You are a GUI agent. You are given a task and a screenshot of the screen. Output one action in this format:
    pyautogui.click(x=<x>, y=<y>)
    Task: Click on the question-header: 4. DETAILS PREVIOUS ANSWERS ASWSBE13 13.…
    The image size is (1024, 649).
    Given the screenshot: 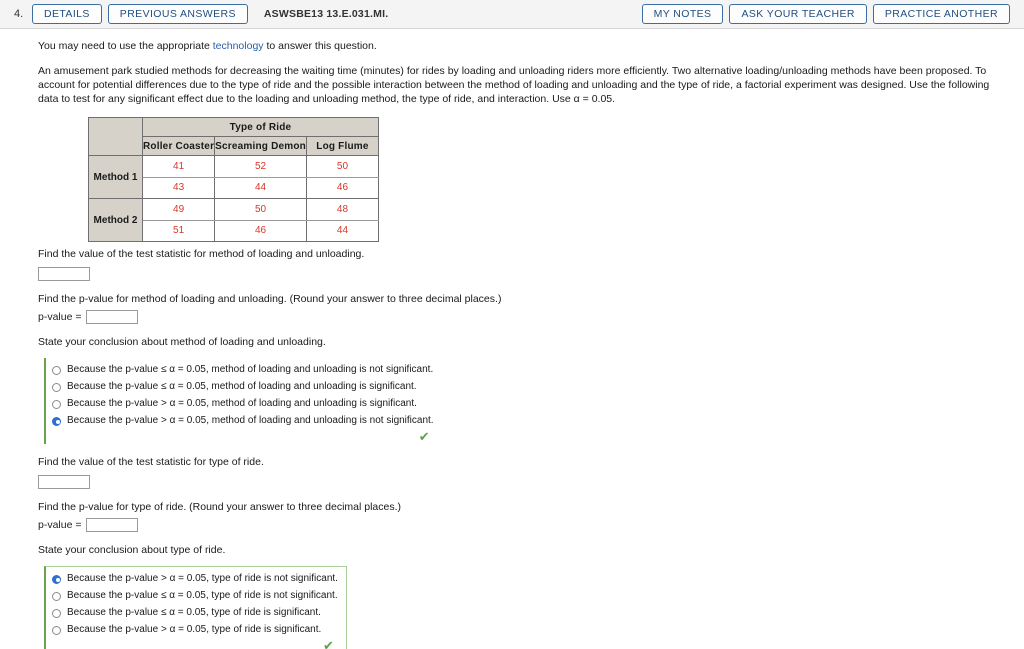 What is the action you would take?
    pyautogui.click(x=512, y=14)
    